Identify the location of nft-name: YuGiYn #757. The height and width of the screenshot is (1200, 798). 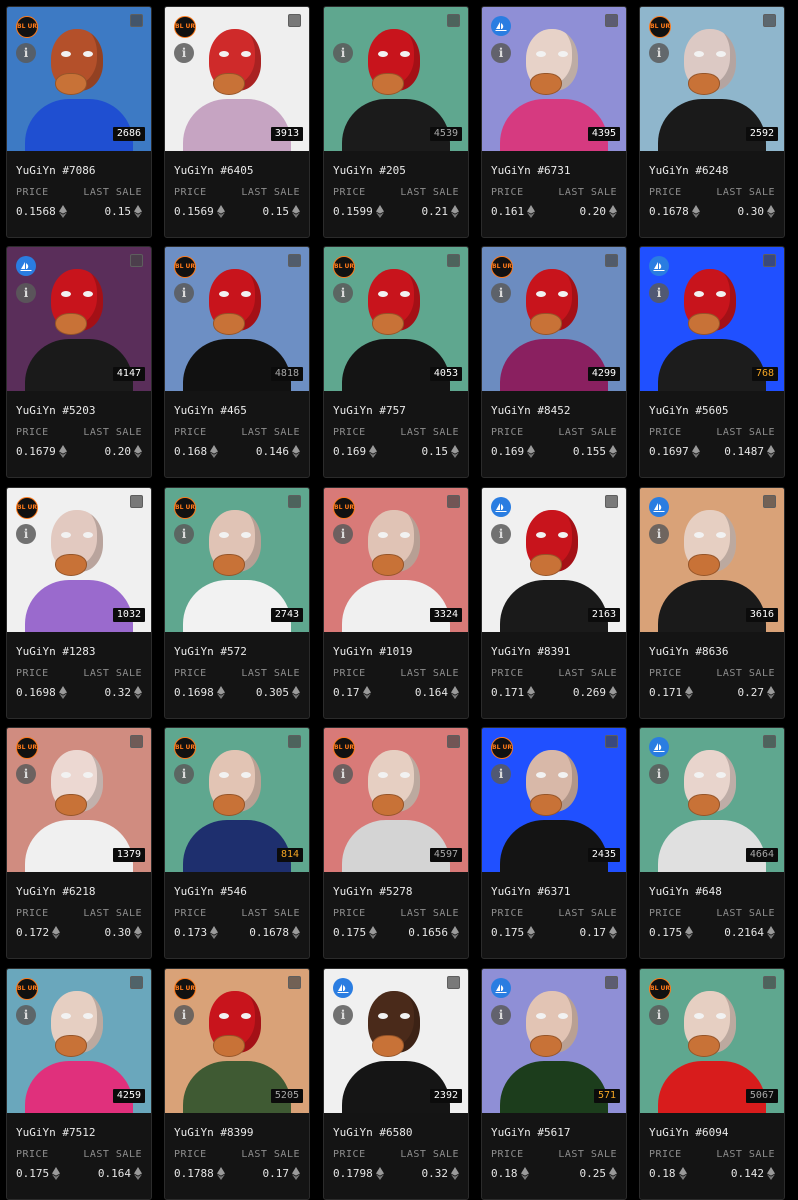
(369, 410).